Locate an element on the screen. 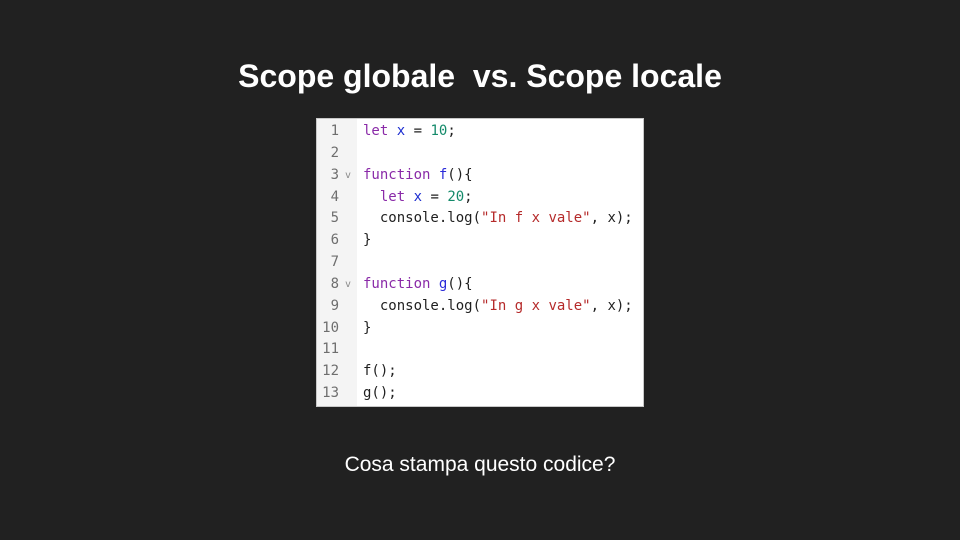  code-line: 7 is located at coordinates (480, 263).